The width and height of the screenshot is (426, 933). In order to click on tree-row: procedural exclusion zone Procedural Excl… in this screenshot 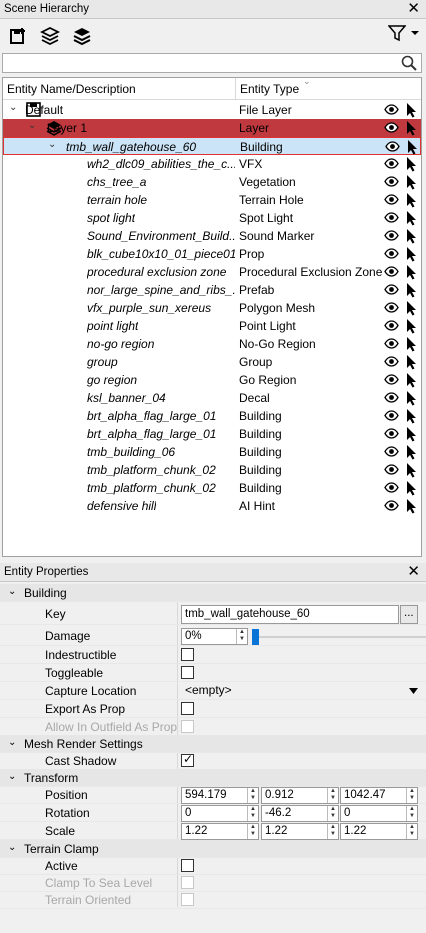, I will do `click(212, 272)`.